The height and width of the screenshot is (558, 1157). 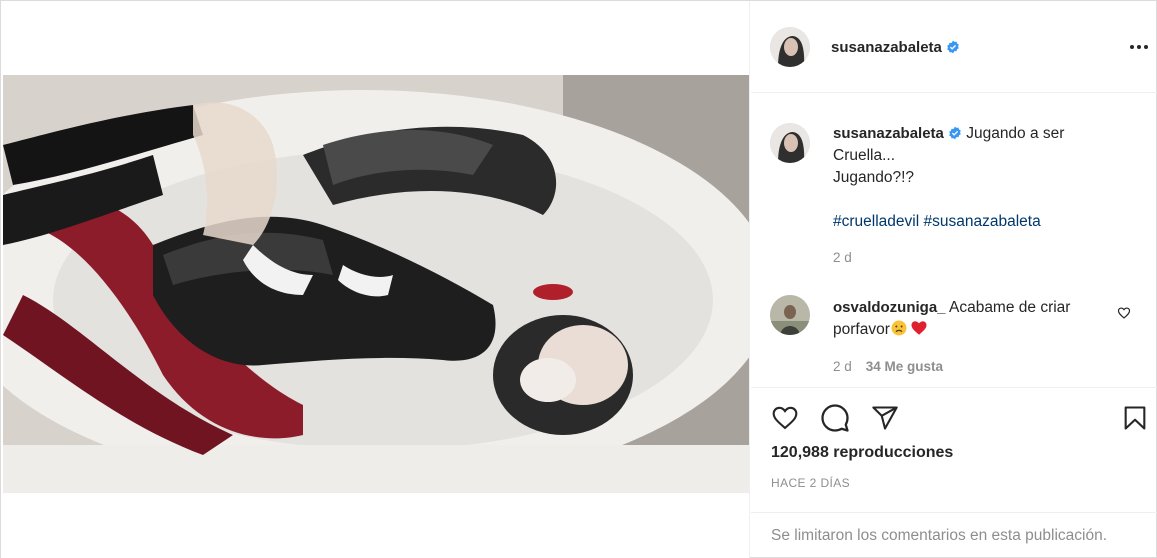 I want to click on comment-likes: 34 Me gusta, so click(x=904, y=366).